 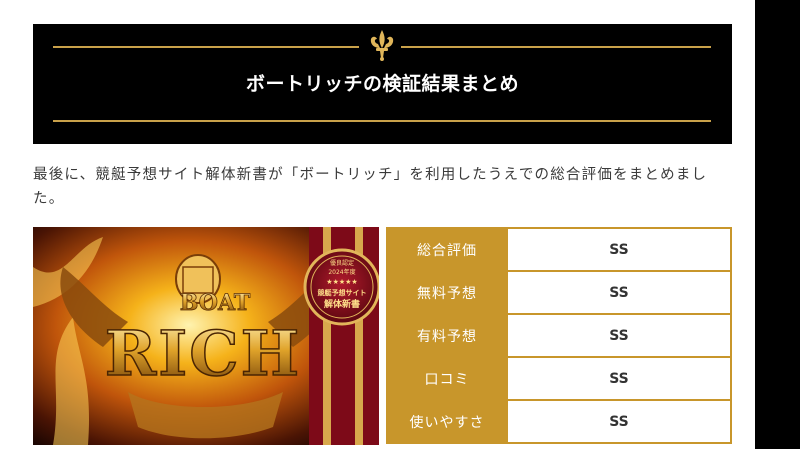 I want to click on seal-line: 2024年度, so click(x=341, y=272).